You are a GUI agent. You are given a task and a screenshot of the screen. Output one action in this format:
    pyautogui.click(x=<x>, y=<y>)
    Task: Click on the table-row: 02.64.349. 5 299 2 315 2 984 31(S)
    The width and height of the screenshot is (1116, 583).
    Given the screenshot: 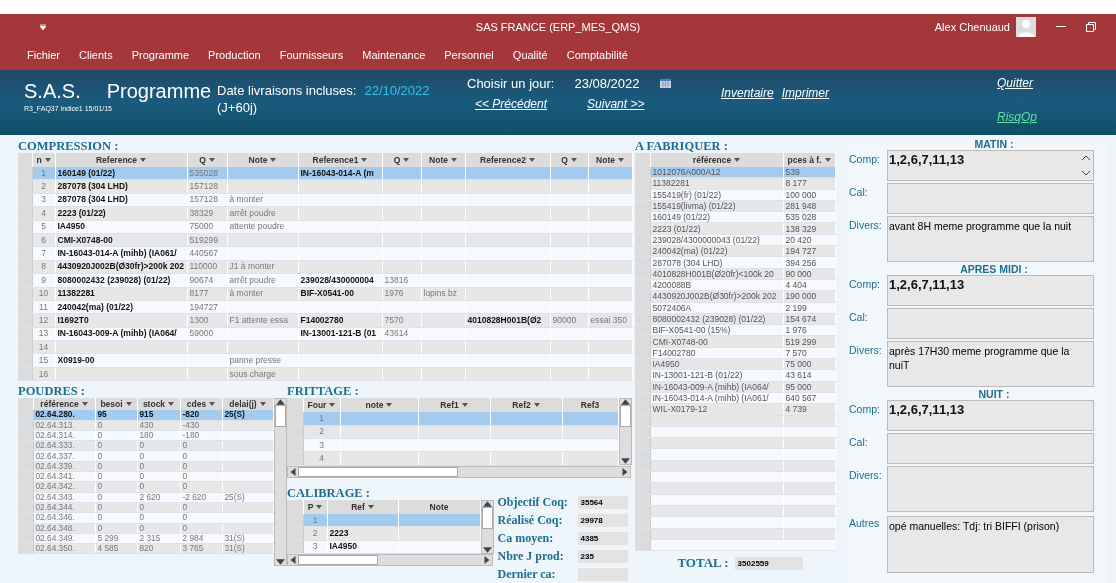 What is the action you would take?
    pyautogui.click(x=145, y=538)
    